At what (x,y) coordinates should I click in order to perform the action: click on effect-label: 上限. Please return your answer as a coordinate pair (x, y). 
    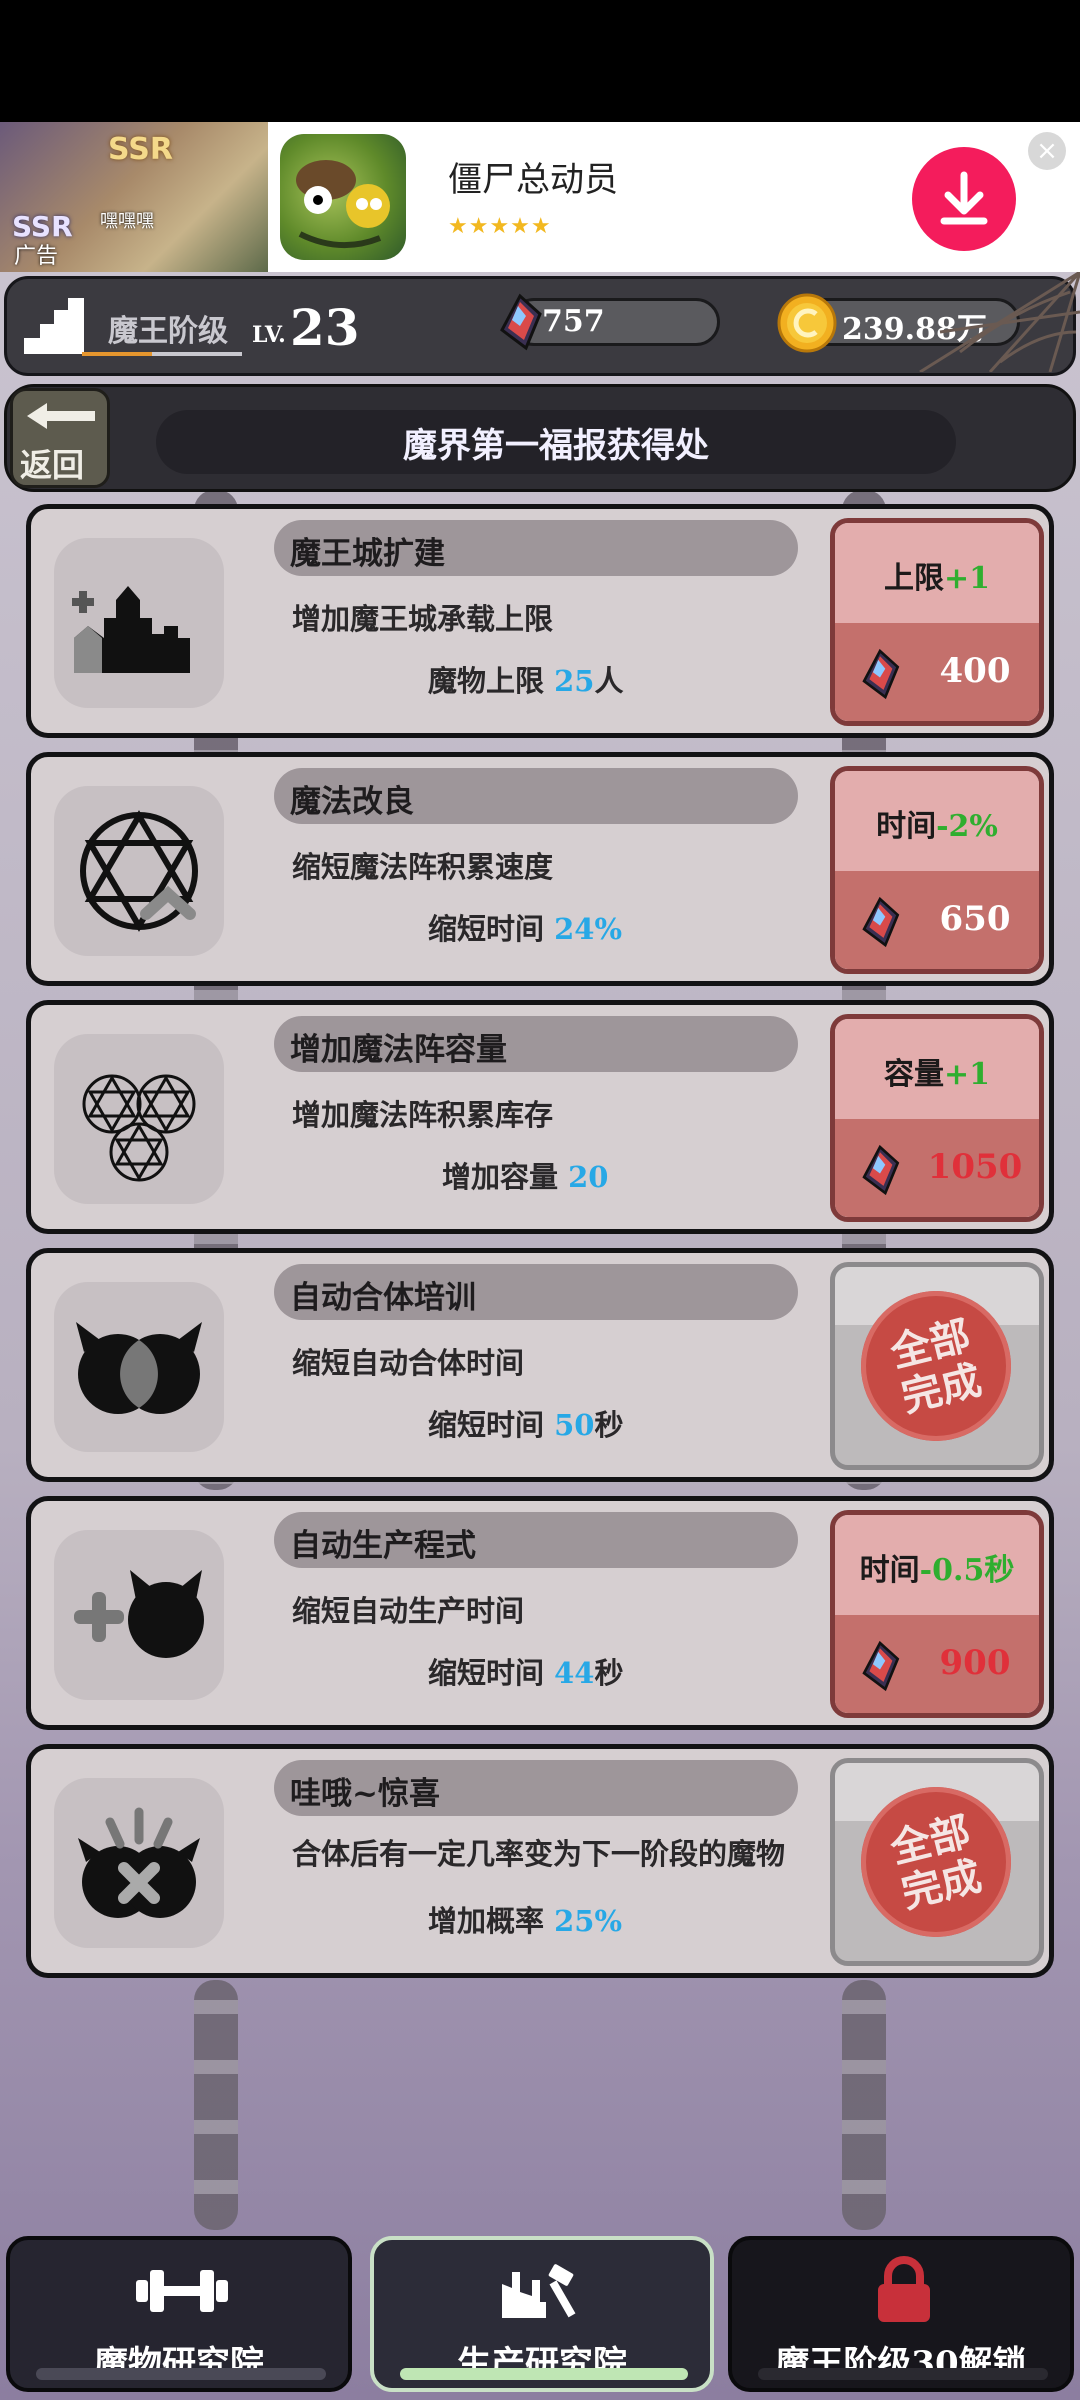
    Looking at the image, I should click on (913, 578).